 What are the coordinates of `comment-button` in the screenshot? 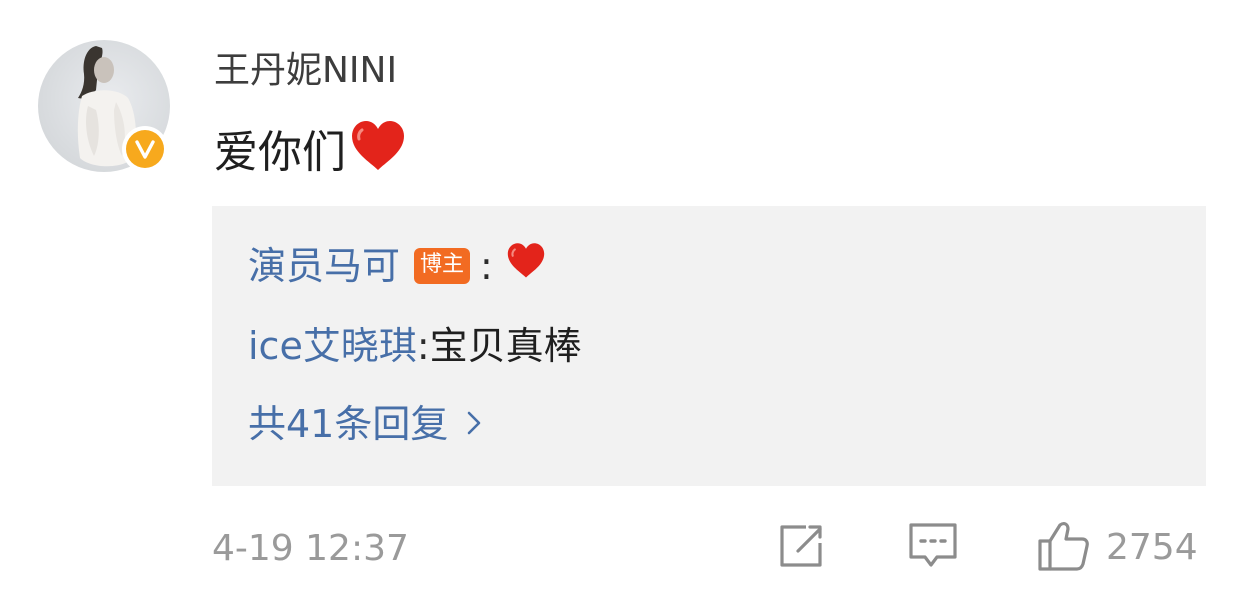 It's located at (933, 548).